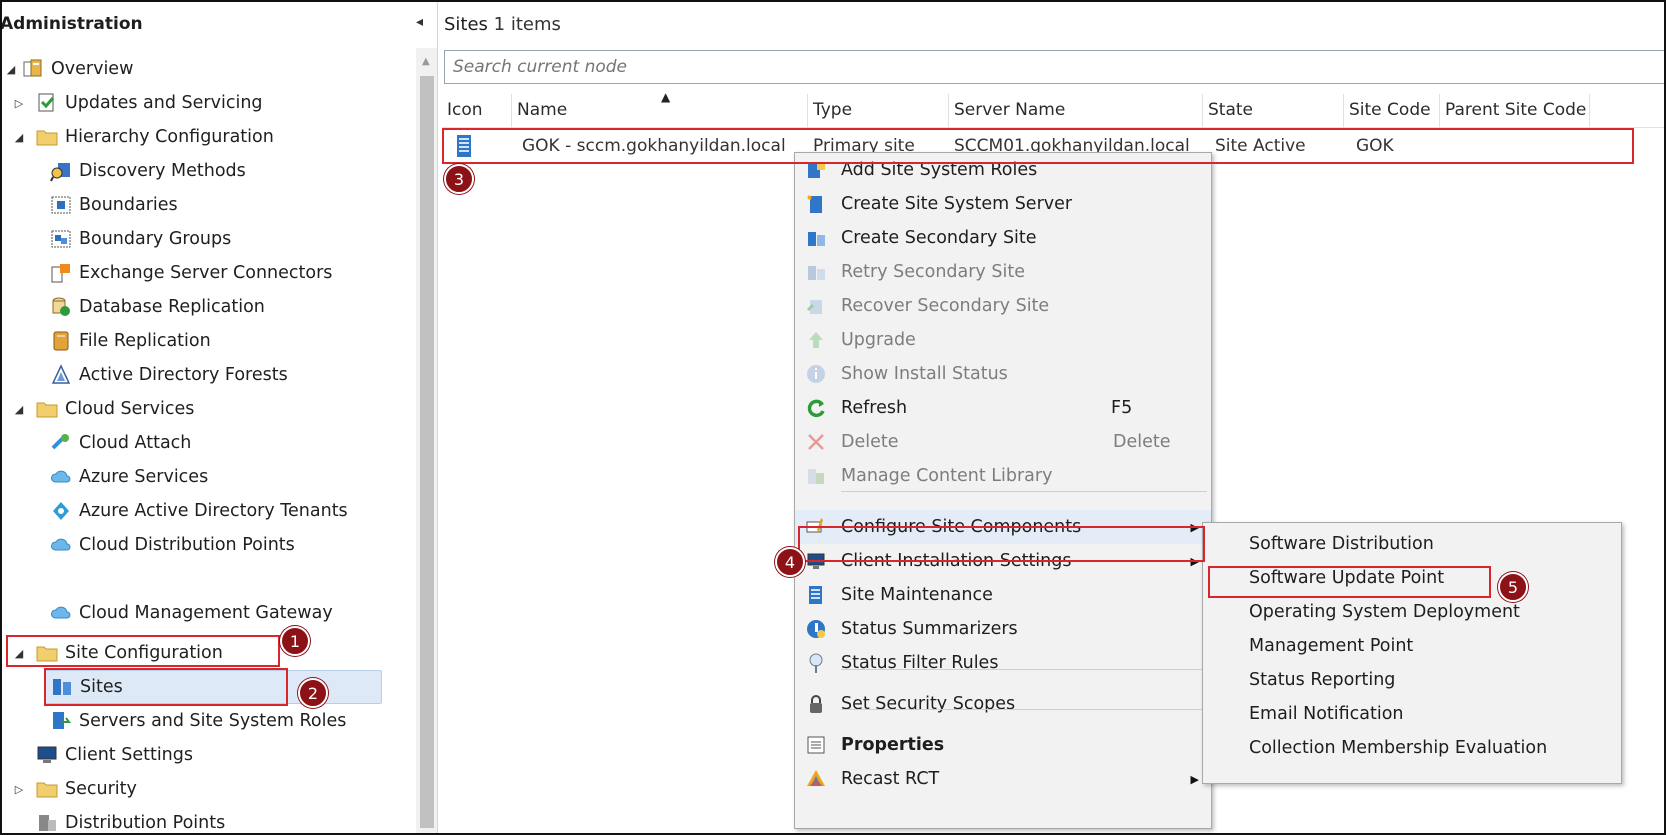  I want to click on add-roles-icon, so click(816, 170).